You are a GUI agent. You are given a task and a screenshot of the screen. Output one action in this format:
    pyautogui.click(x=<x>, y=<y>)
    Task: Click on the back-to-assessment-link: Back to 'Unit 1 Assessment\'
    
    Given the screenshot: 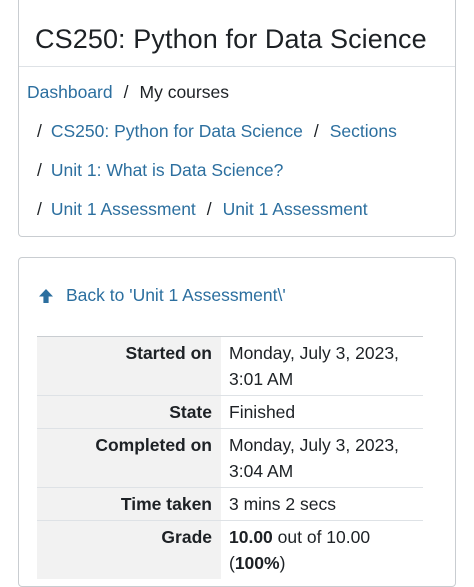 What is the action you would take?
    pyautogui.click(x=161, y=295)
    